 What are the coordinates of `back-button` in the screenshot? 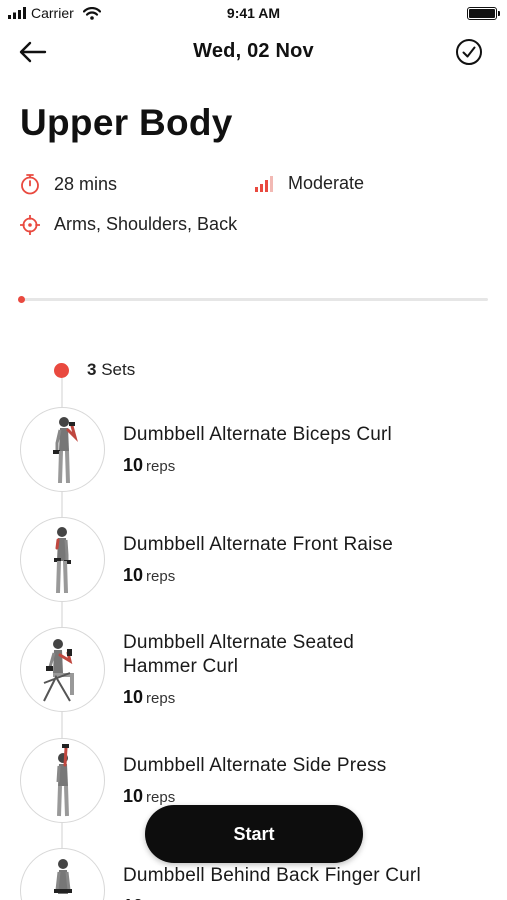 It's located at (33, 52).